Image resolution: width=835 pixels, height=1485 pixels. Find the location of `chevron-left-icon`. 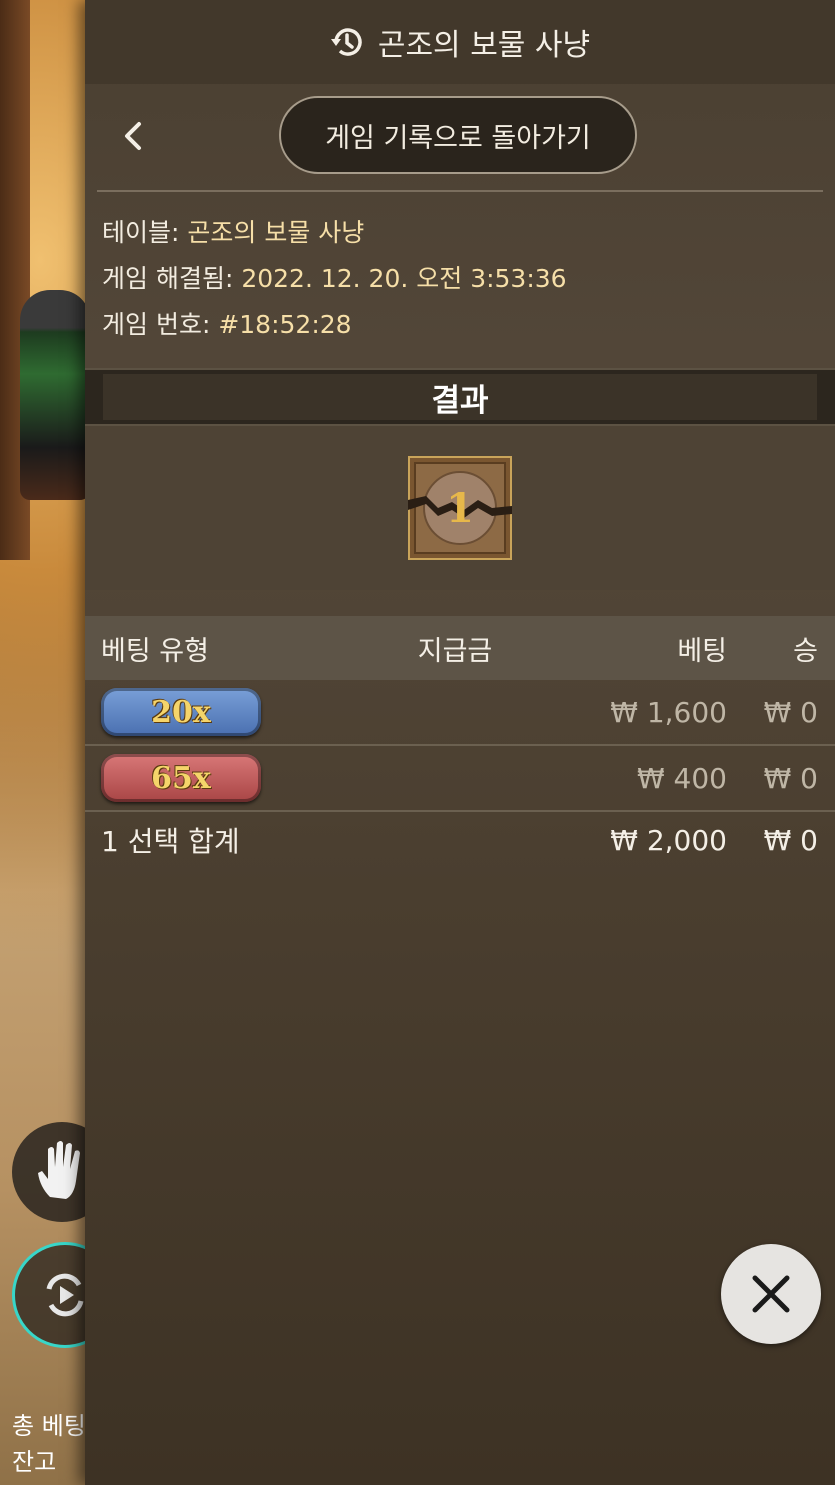

chevron-left-icon is located at coordinates (133, 136).